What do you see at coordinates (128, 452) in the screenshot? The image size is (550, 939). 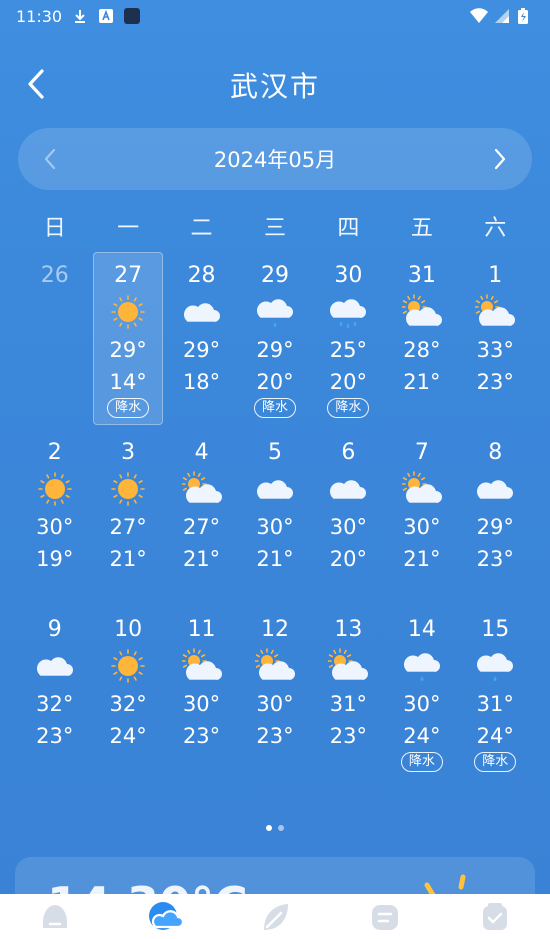 I see `day-number: 3` at bounding box center [128, 452].